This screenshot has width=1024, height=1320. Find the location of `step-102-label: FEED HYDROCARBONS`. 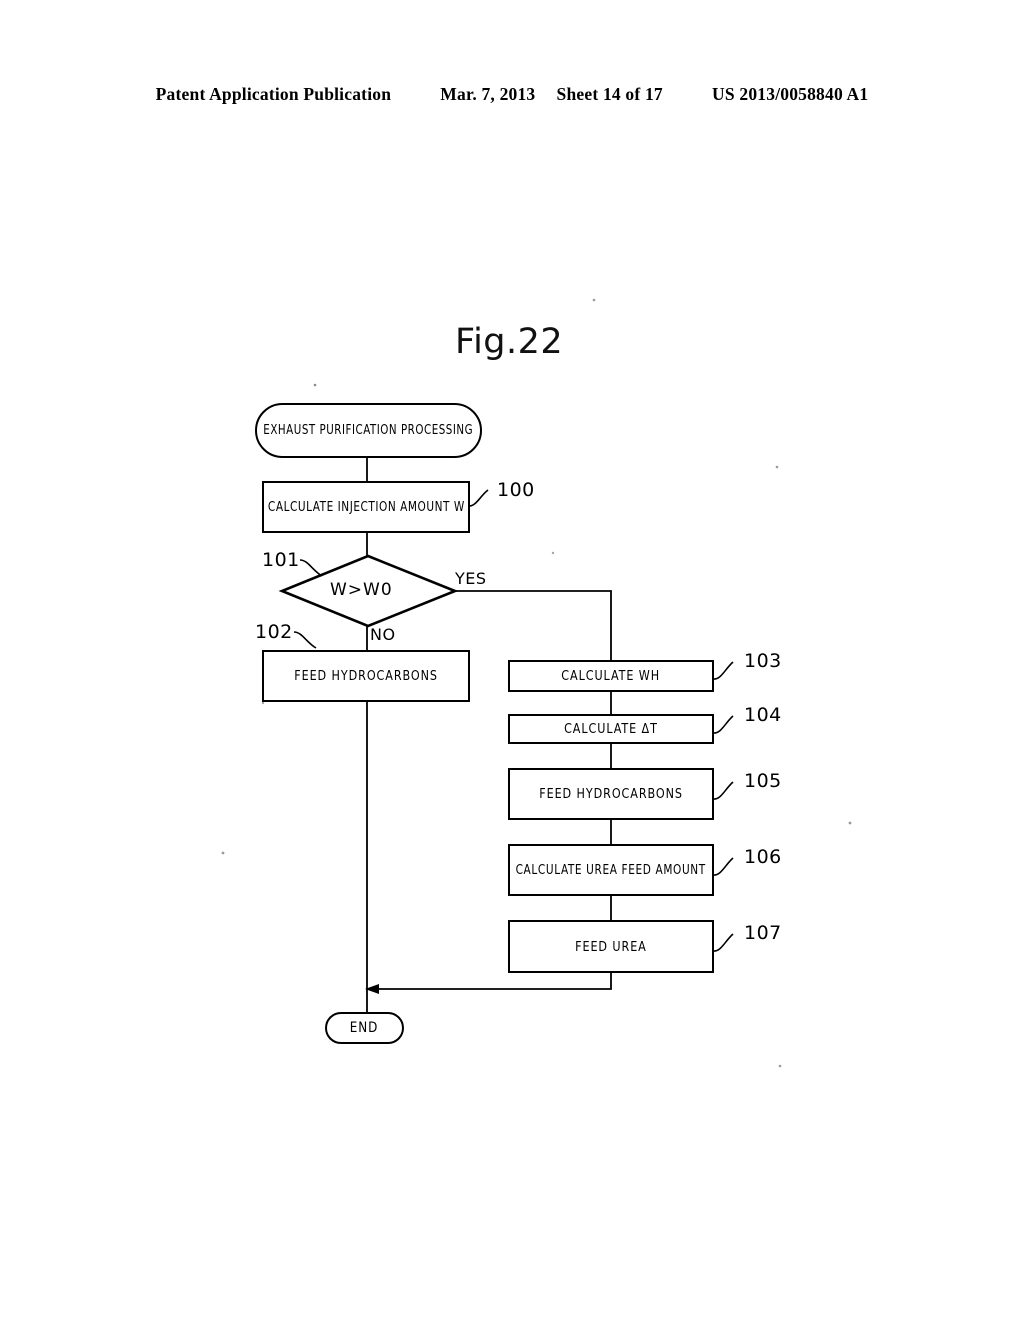

step-102-label: FEED HYDROCARBONS is located at coordinates (366, 676).